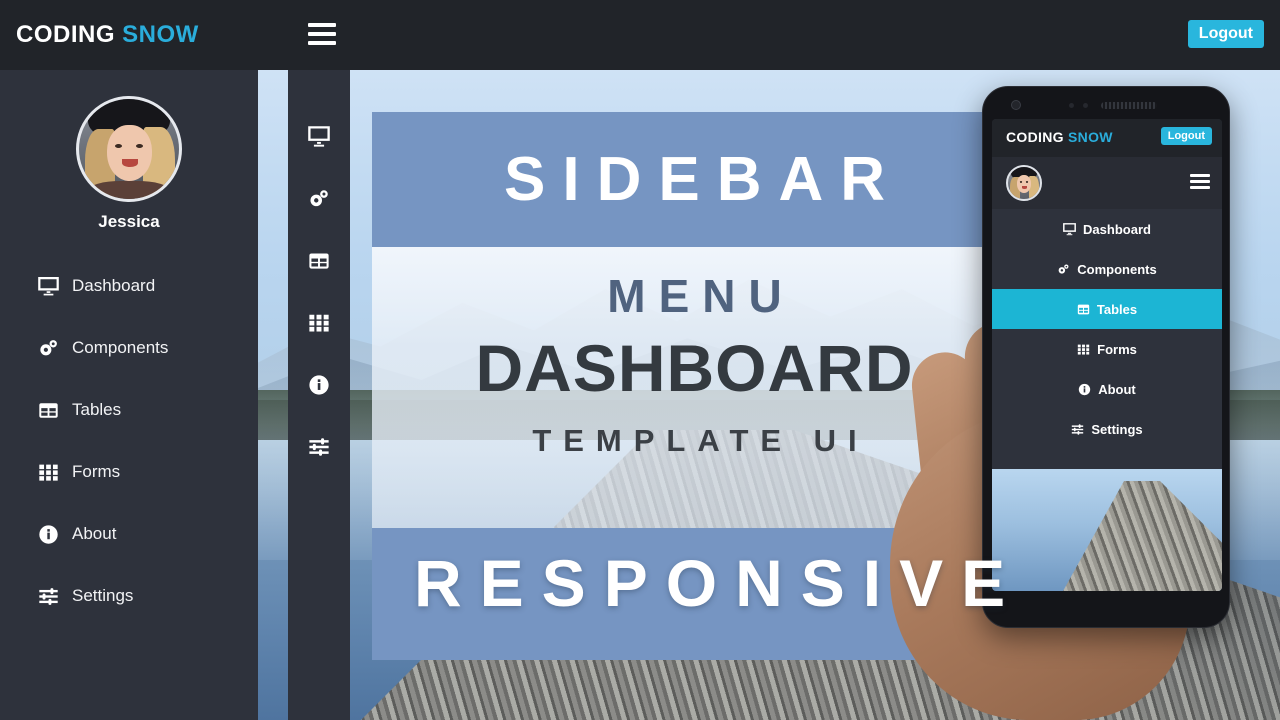 This screenshot has height=720, width=1280. I want to click on sidebar-item-forms: Forms, so click(129, 472).